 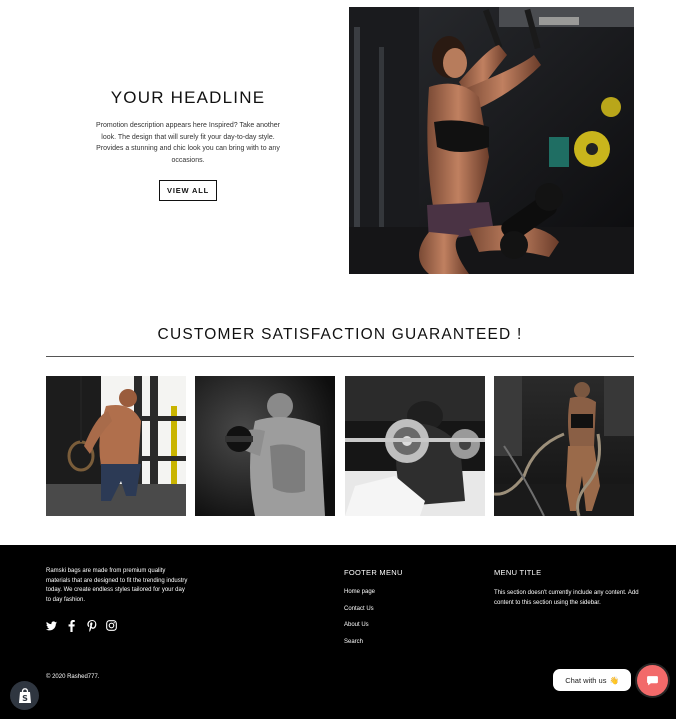 What do you see at coordinates (111, 625) in the screenshot?
I see `instagram-icon` at bounding box center [111, 625].